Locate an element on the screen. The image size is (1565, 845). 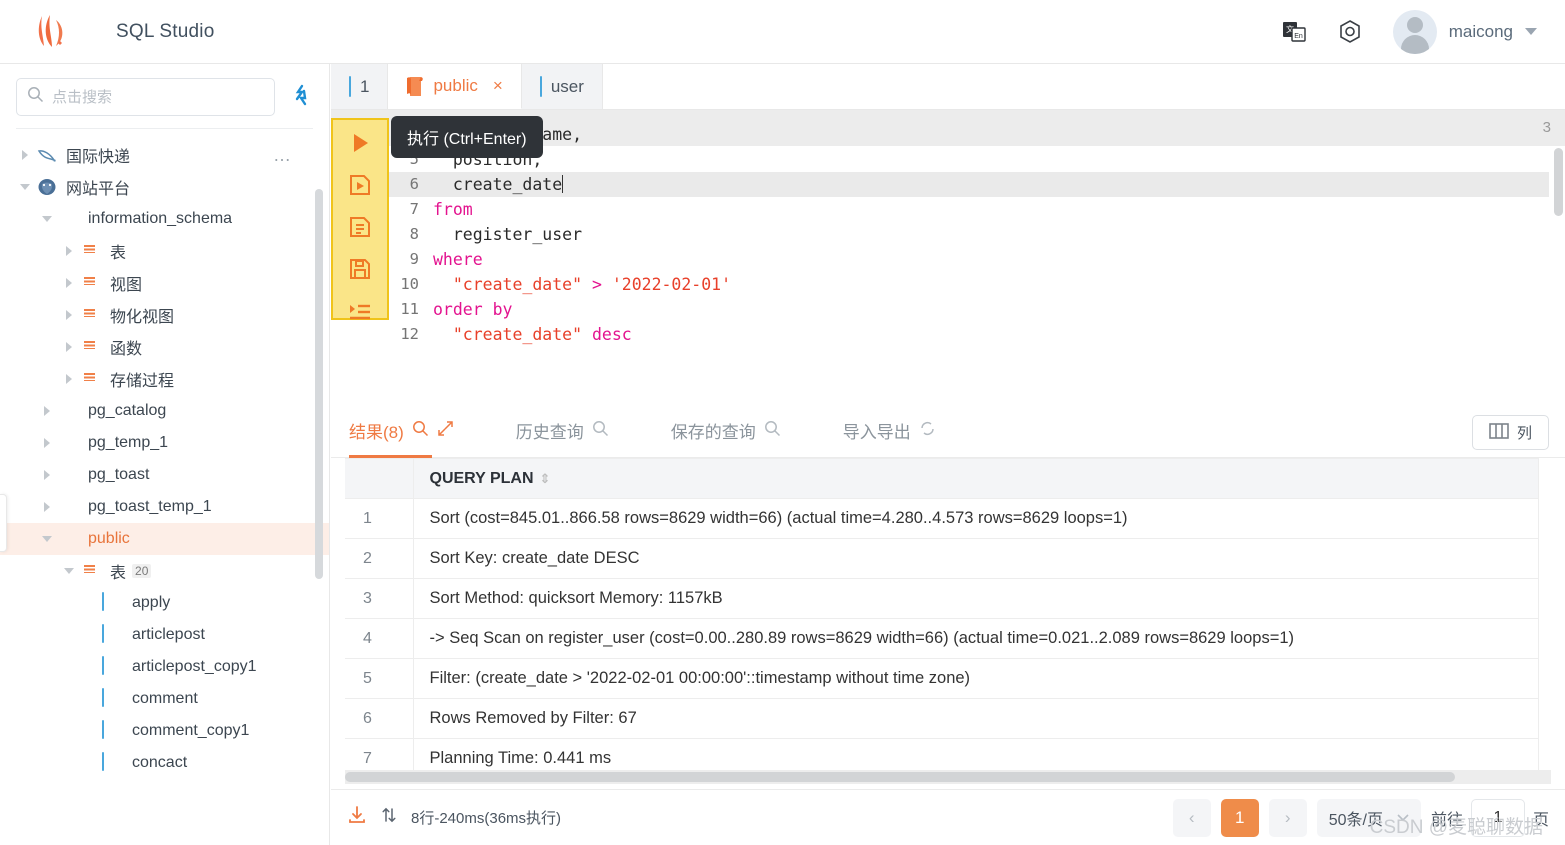
tree-item-comment: comment is located at coordinates (164, 699).